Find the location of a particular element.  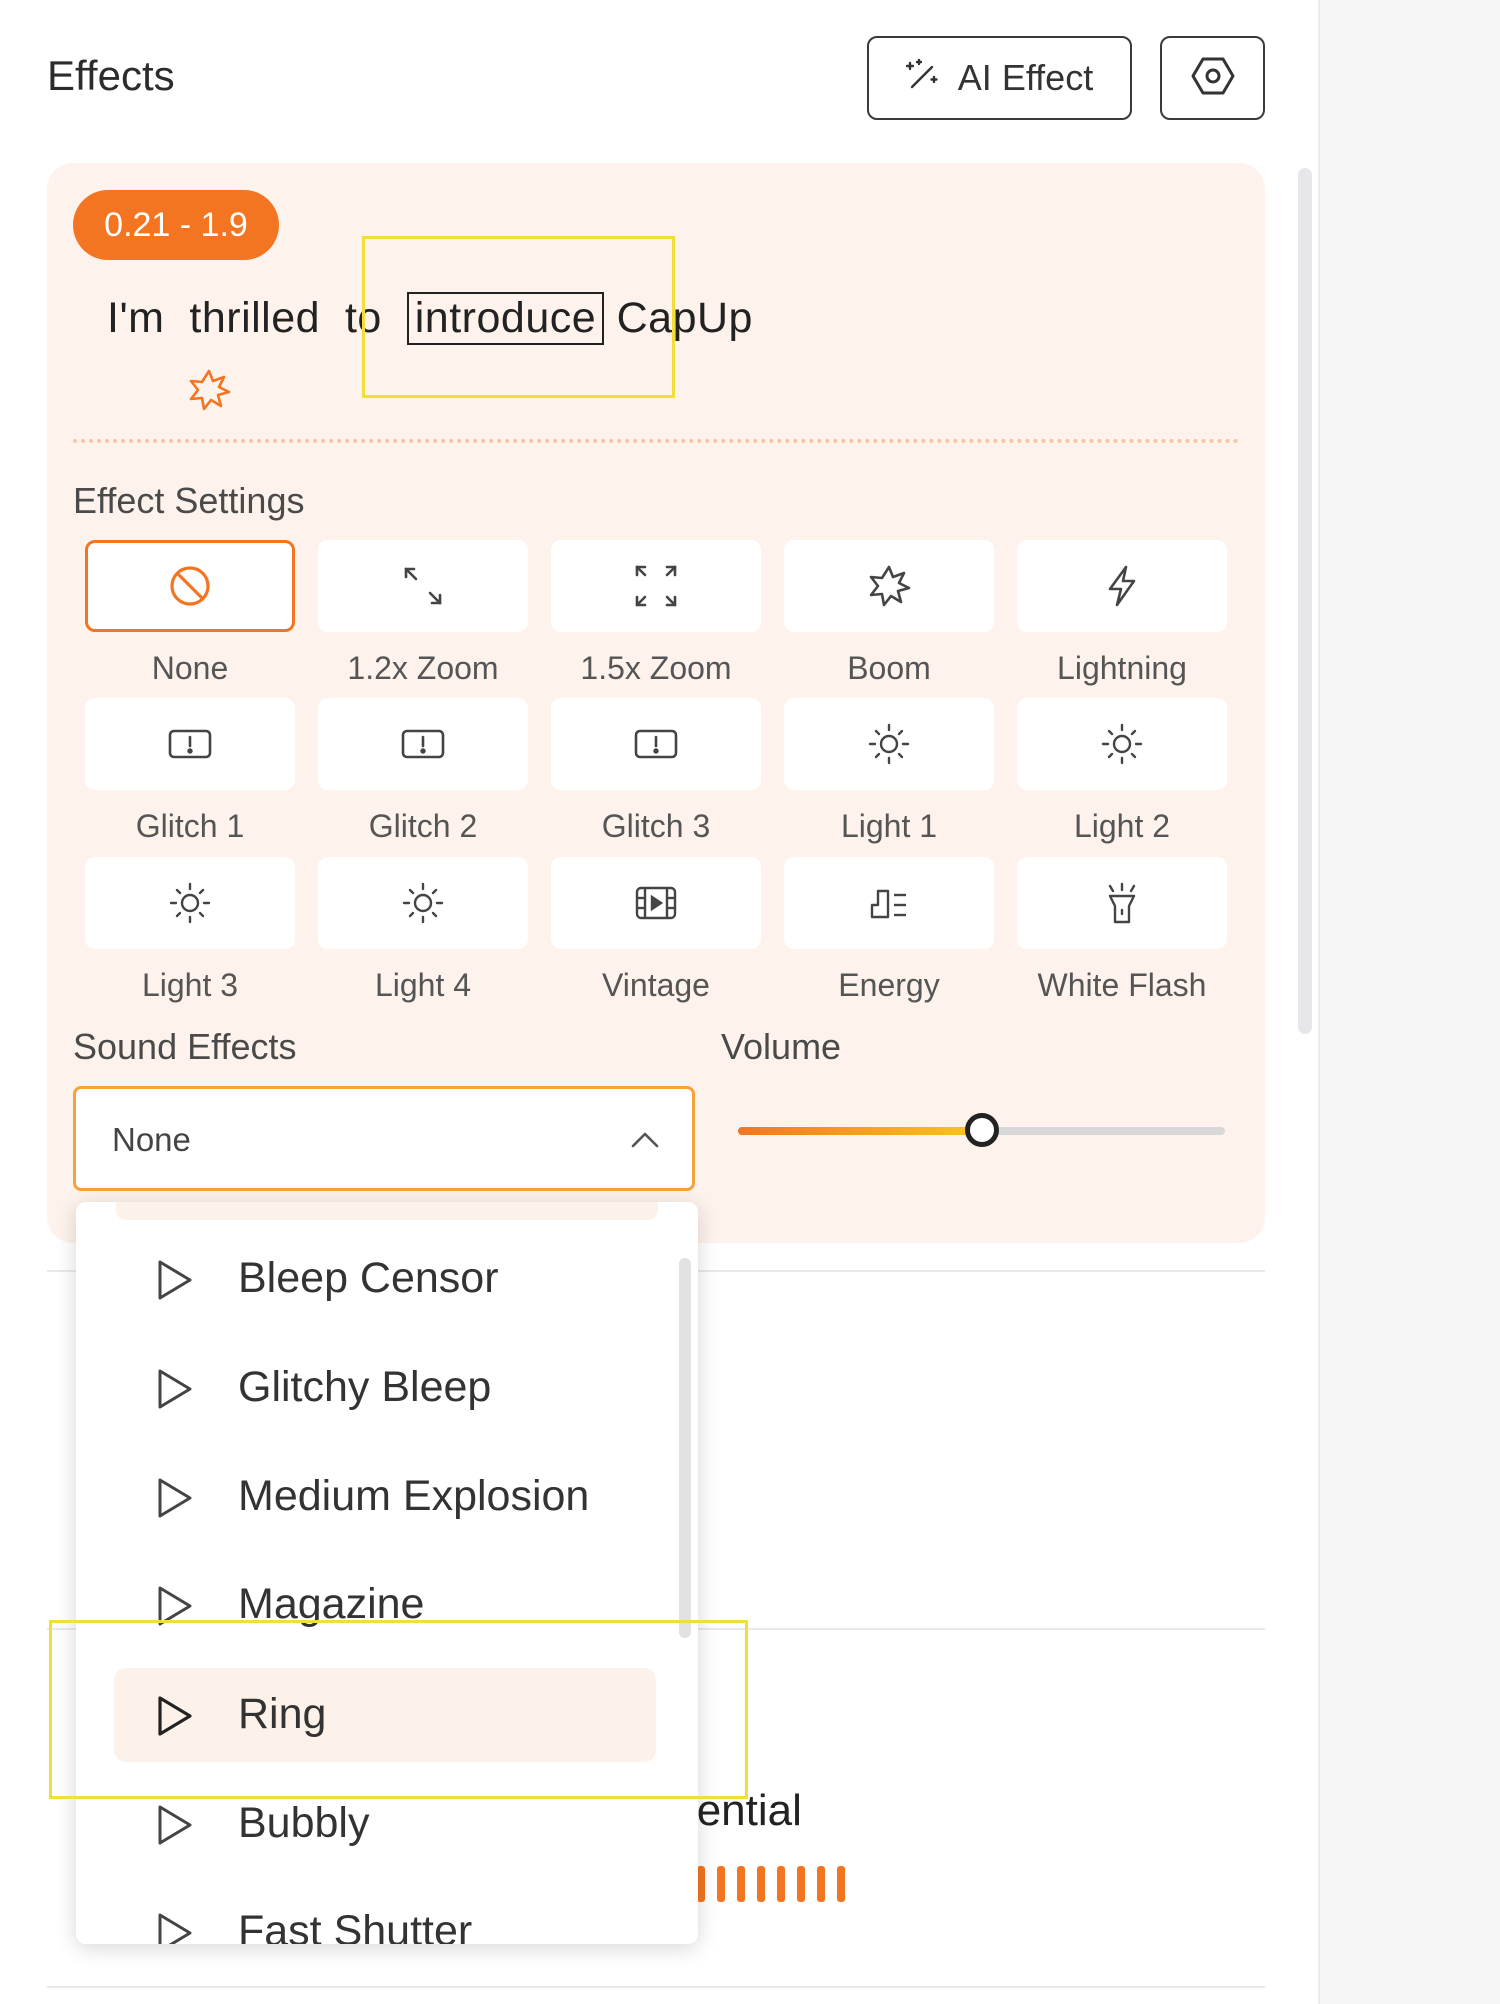

sound-option-label: Medium Explosion is located at coordinates (414, 1496).